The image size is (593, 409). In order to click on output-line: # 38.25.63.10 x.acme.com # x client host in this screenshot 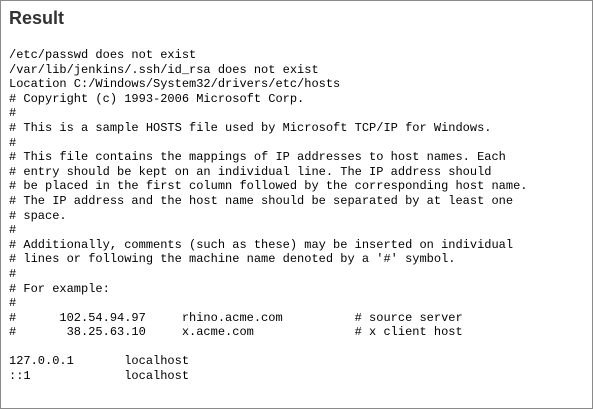, I will do `click(236, 332)`.